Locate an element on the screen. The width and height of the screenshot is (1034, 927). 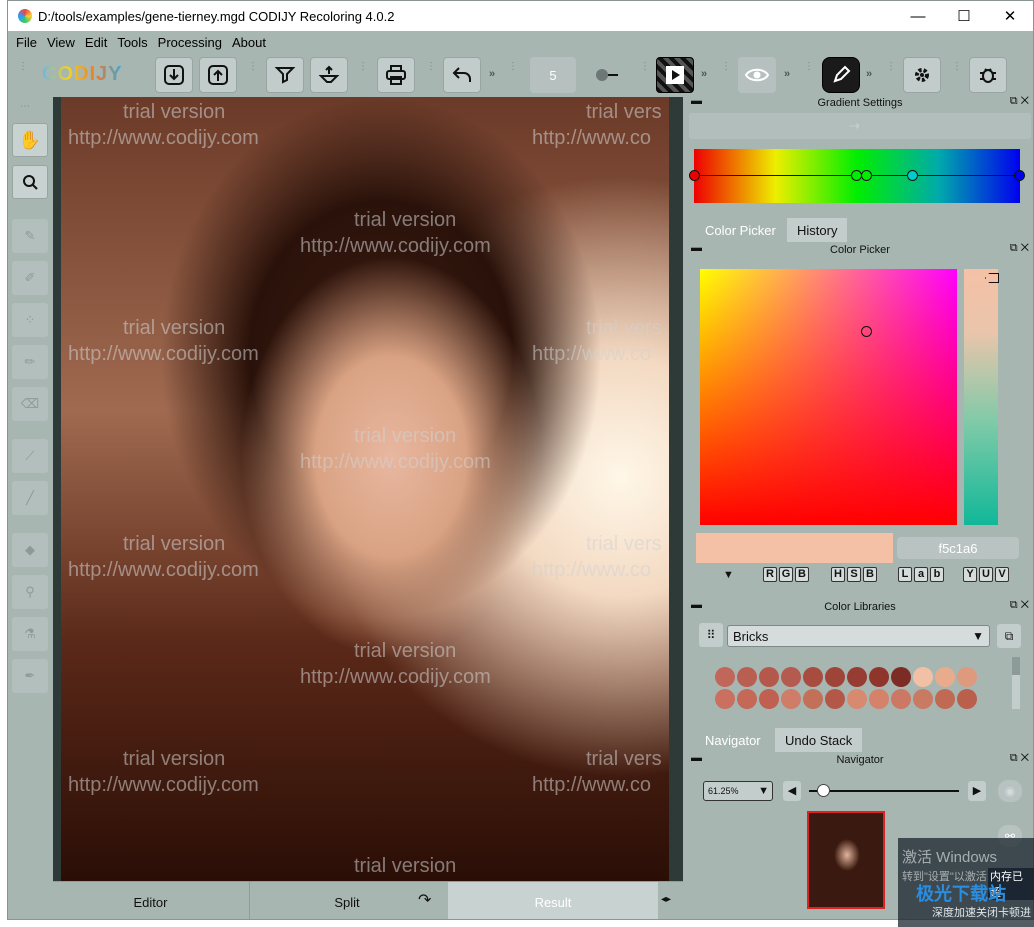
mode-hsb: HSB is located at coordinates (854, 575).